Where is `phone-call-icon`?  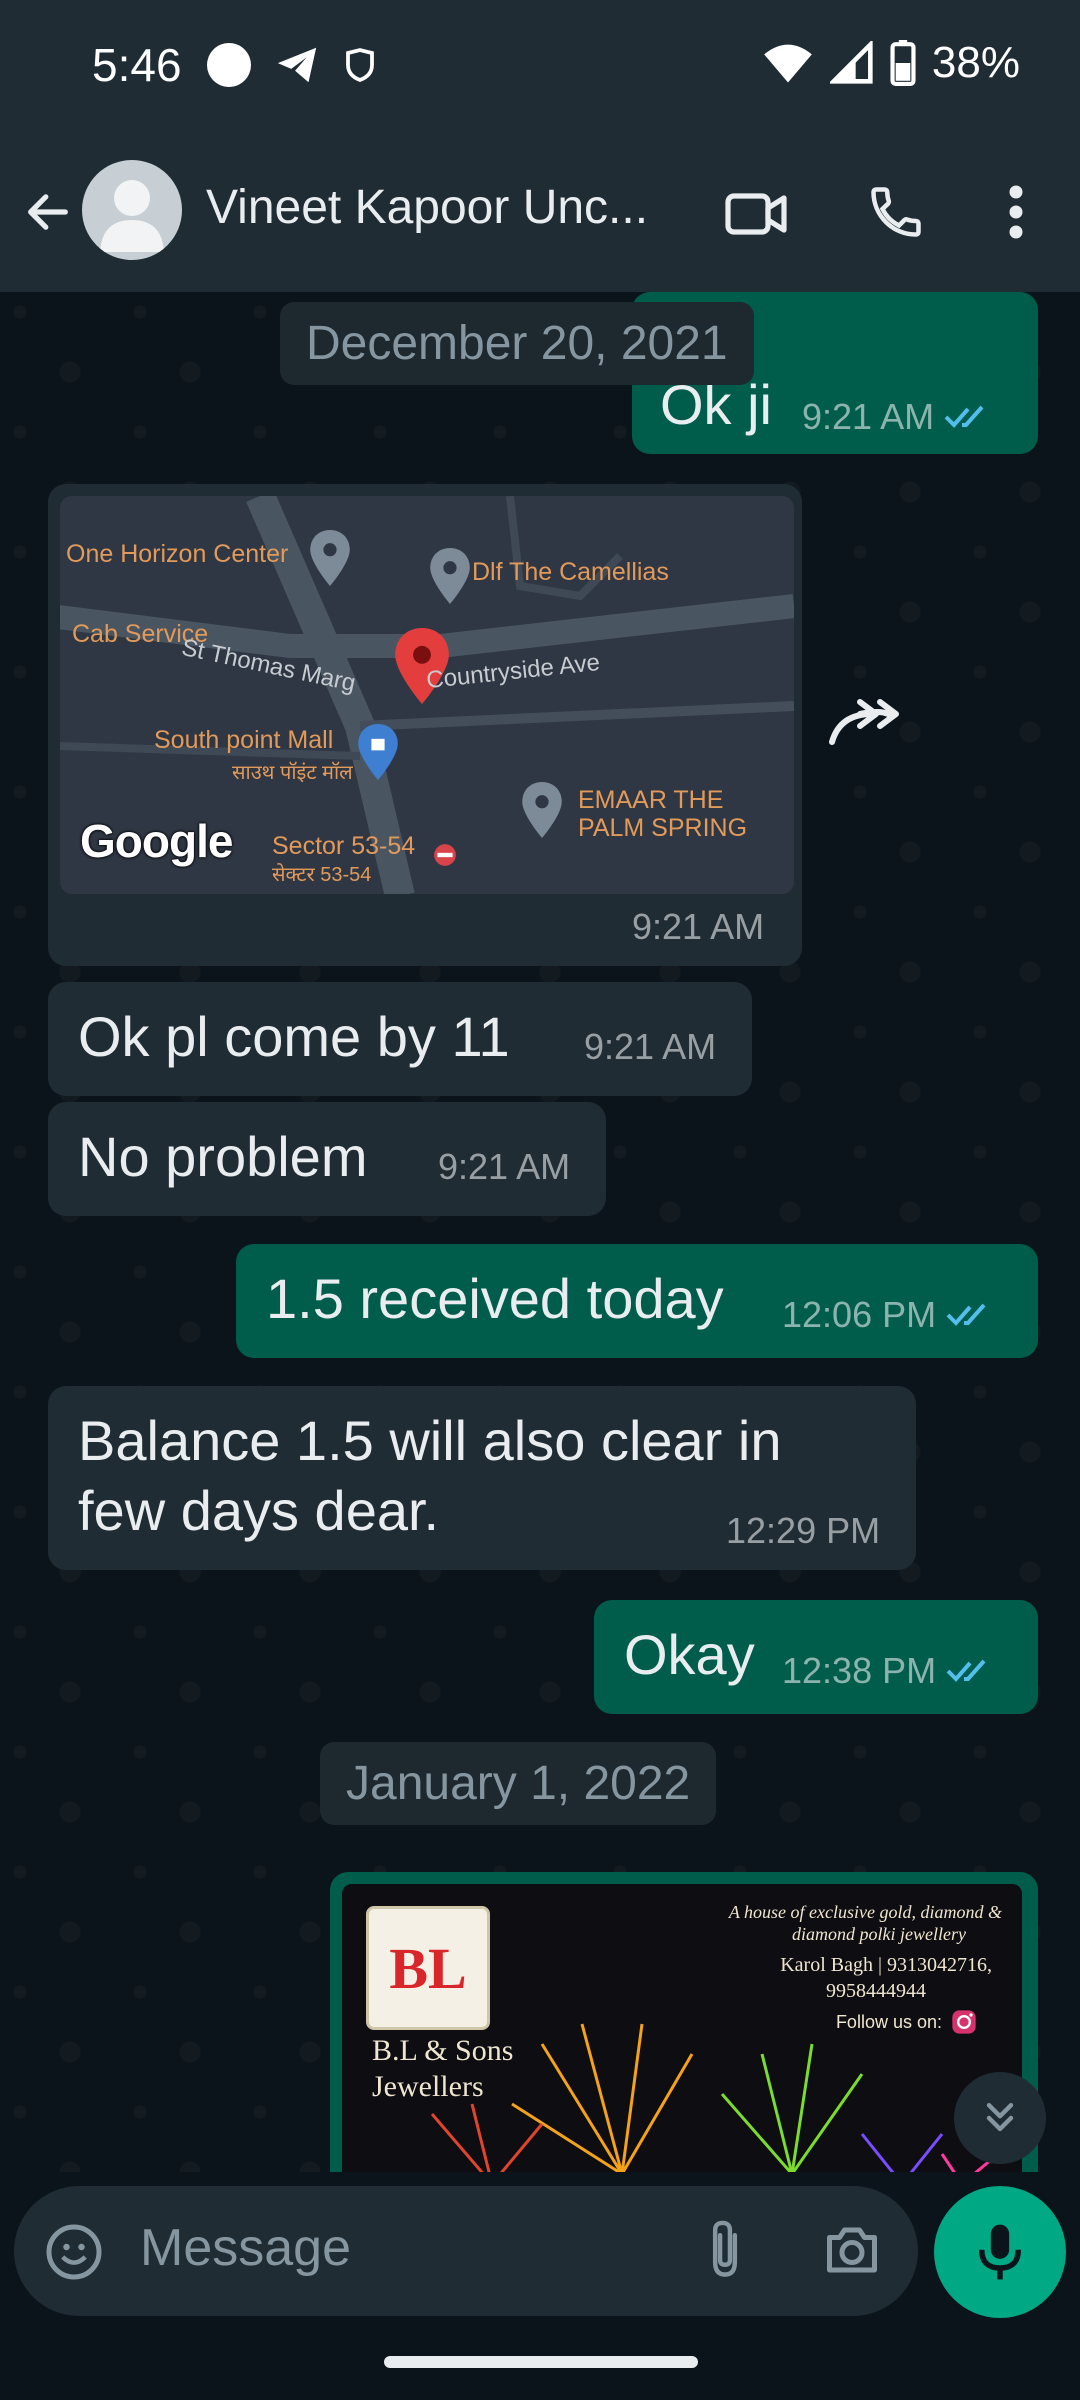
phone-call-icon is located at coordinates (896, 212).